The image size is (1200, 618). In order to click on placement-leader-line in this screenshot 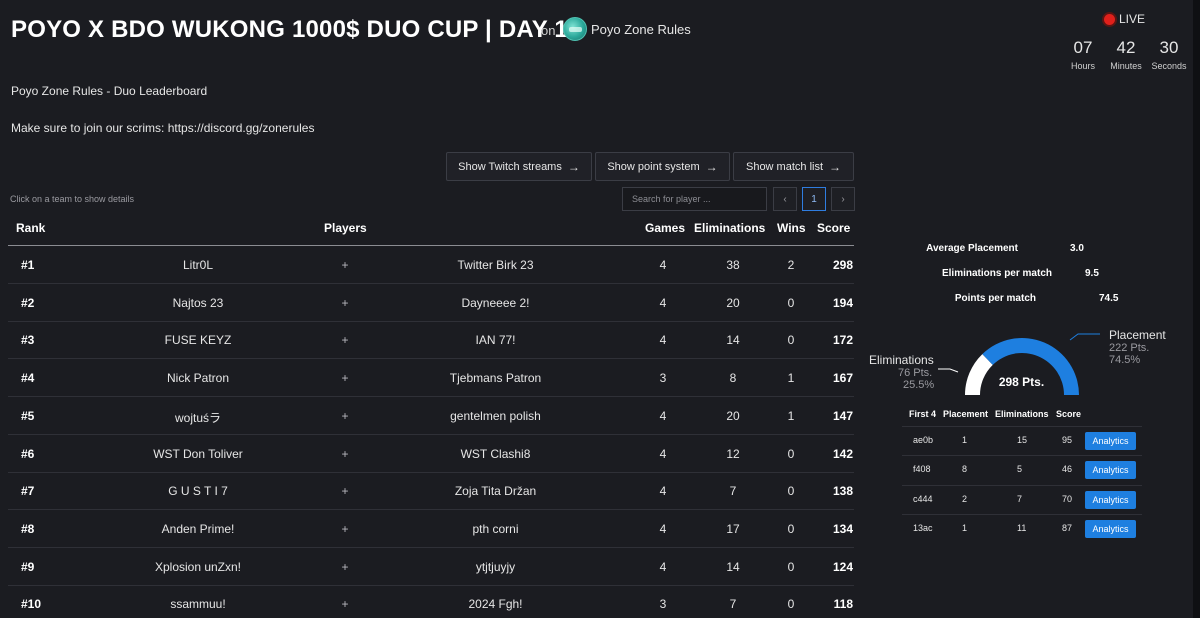, I will do `click(1084, 337)`.